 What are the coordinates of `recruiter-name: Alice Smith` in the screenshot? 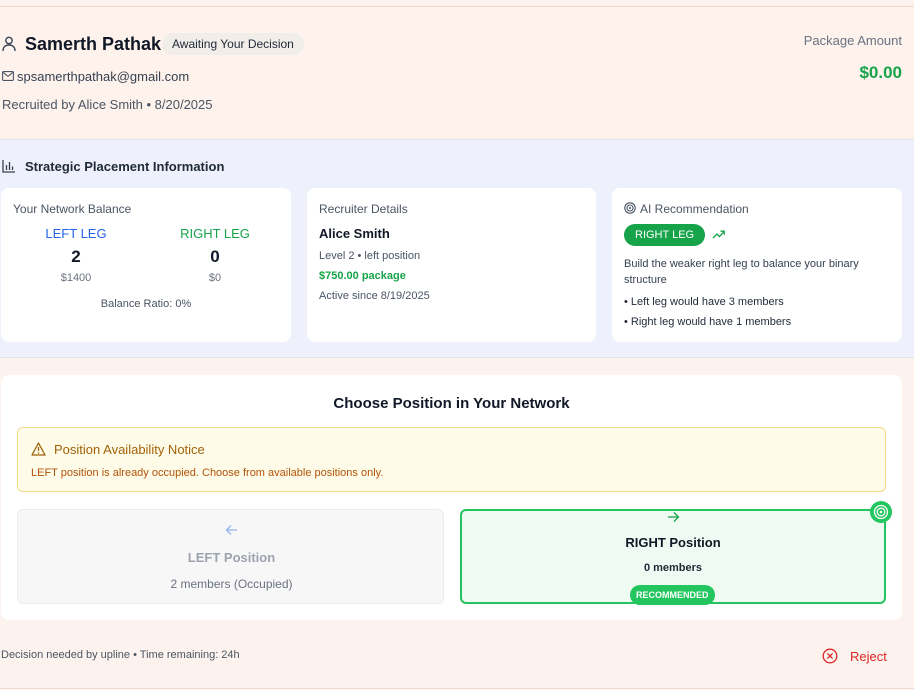 It's located at (354, 233).